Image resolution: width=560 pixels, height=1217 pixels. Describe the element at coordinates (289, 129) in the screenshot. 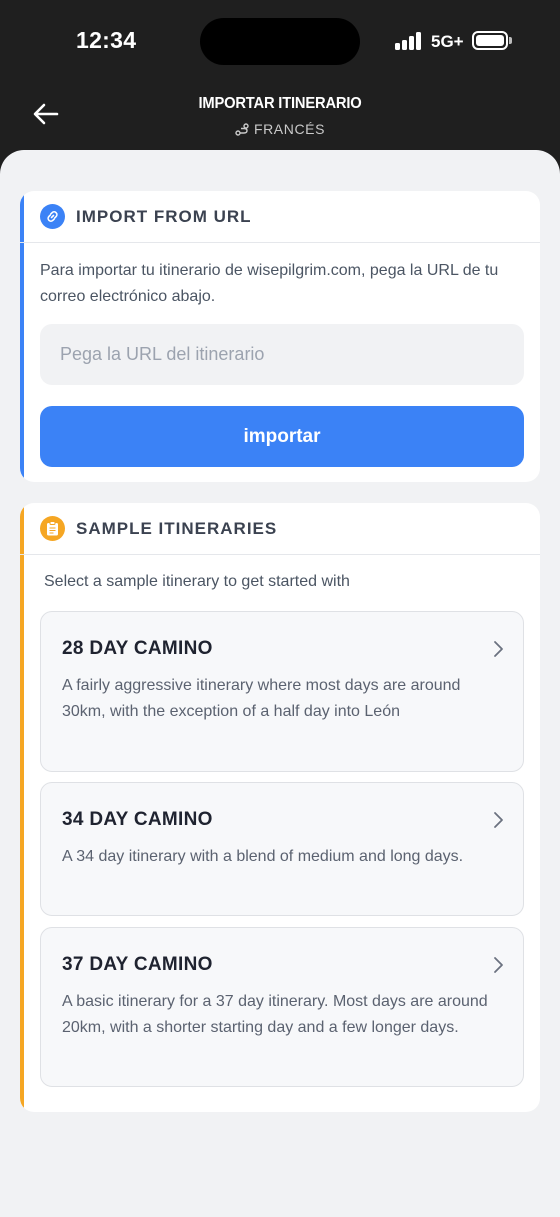

I see `route-name: FRANCÉS` at that location.